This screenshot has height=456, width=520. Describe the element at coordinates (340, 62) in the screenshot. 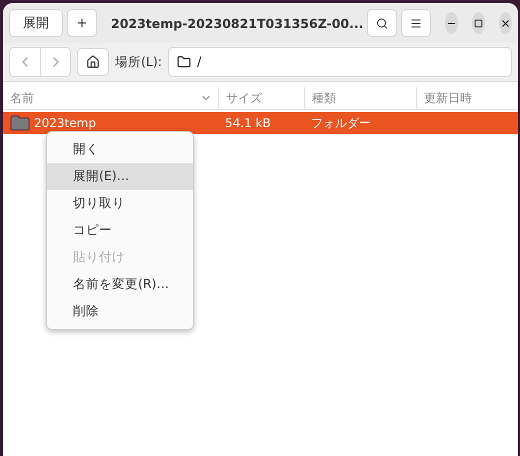

I see `location-field: /` at that location.